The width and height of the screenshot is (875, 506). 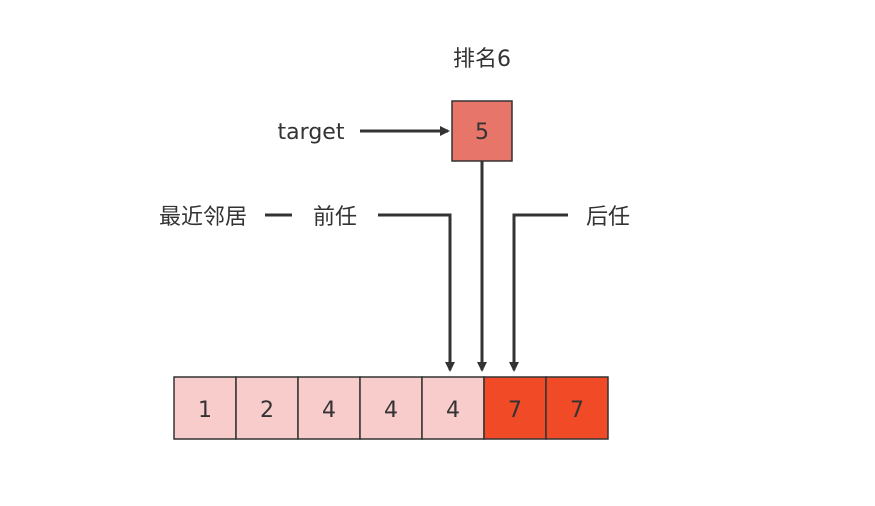 I want to click on successor-label: 后任, so click(x=608, y=217).